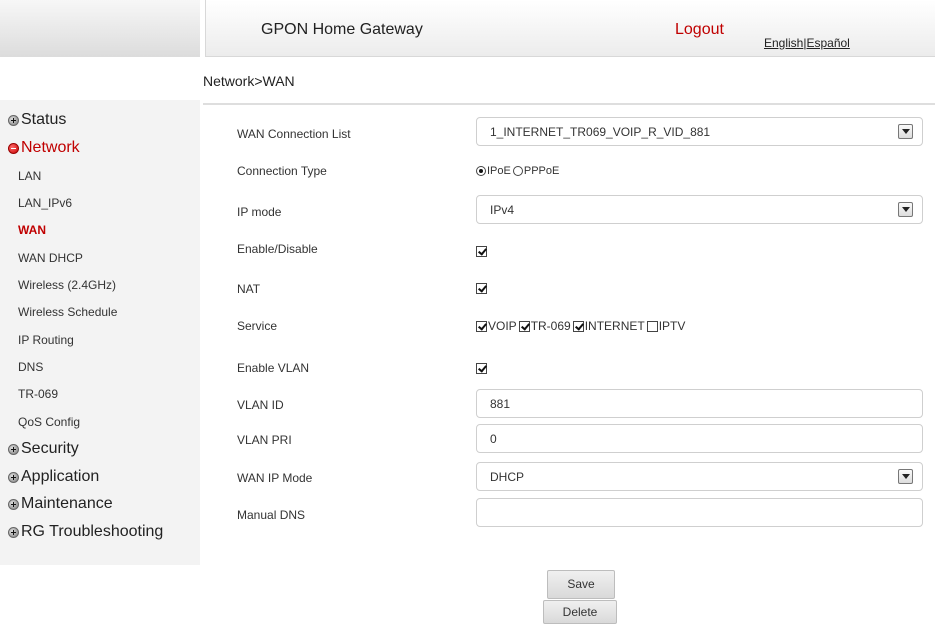 This screenshot has height=624, width=935. Describe the element at coordinates (294, 134) in the screenshot. I see `wan-connection-list-label: WAN Connection List` at that location.